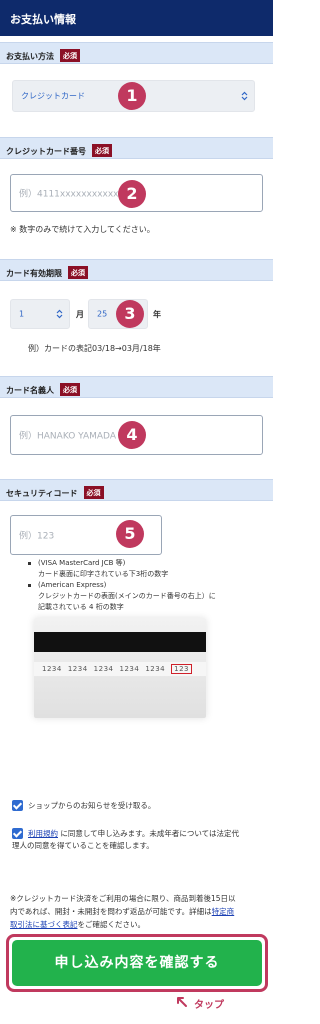  What do you see at coordinates (40, 314) in the screenshot?
I see `expiry-month-select: 1` at bounding box center [40, 314].